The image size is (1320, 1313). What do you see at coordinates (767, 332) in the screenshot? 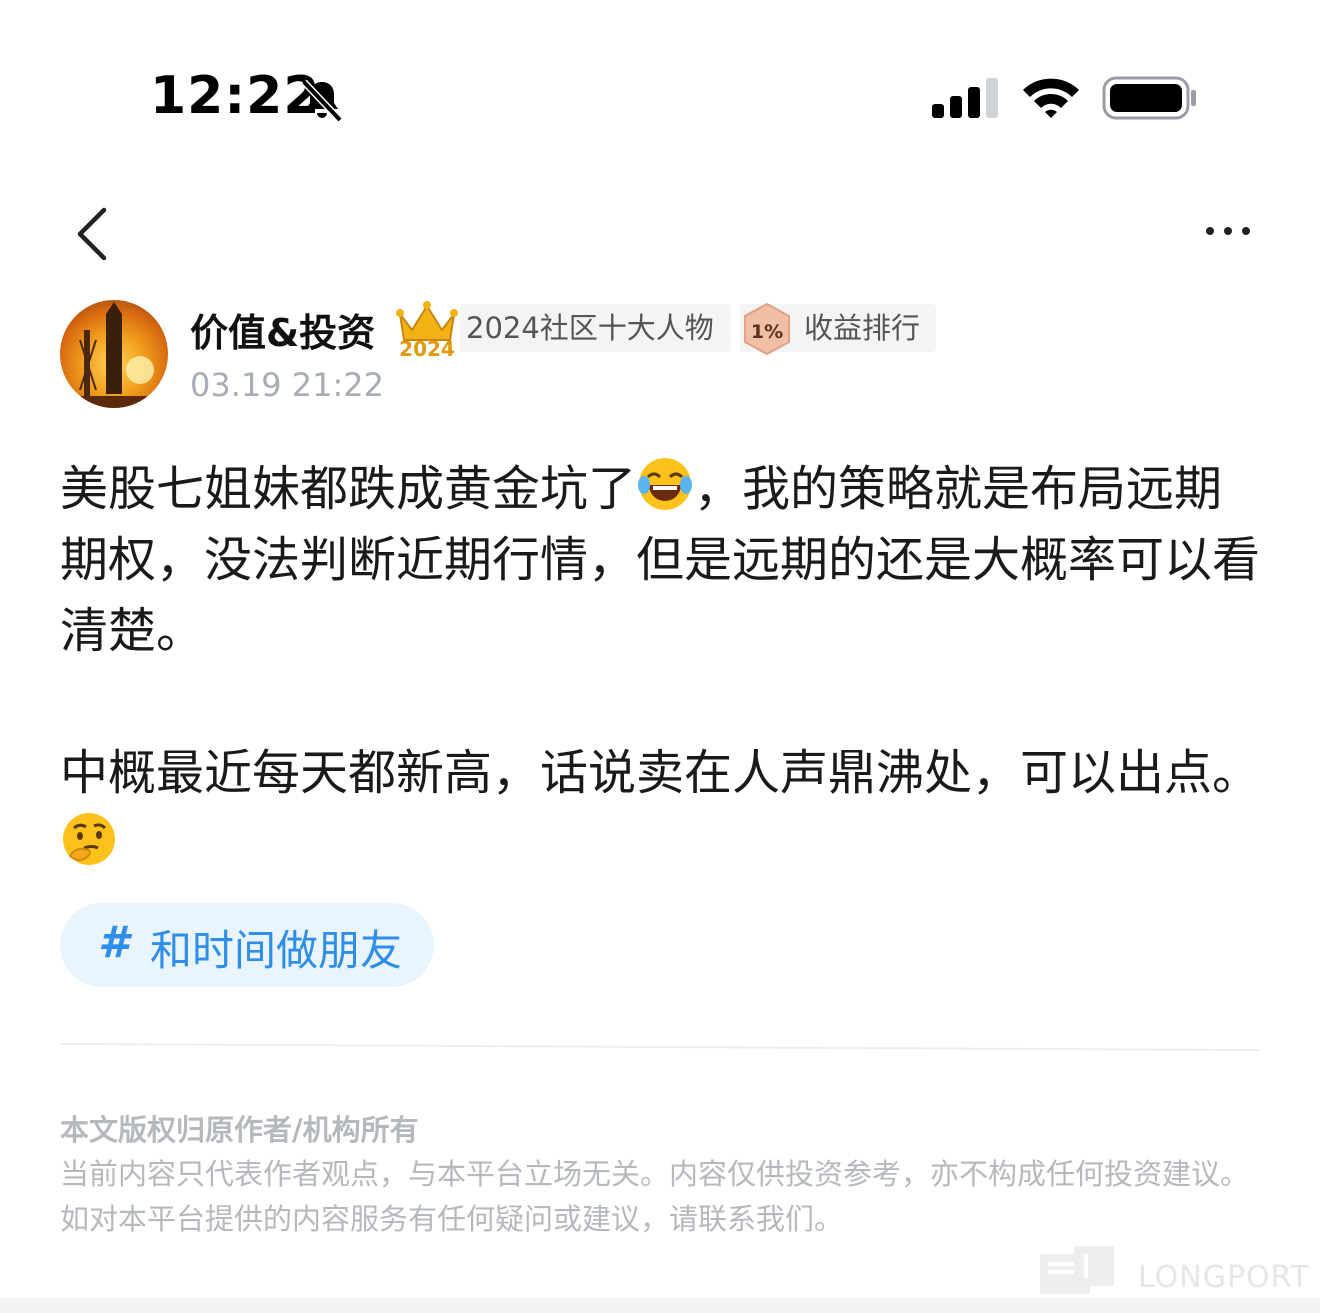
I see `rank-icon-text: 1%` at bounding box center [767, 332].